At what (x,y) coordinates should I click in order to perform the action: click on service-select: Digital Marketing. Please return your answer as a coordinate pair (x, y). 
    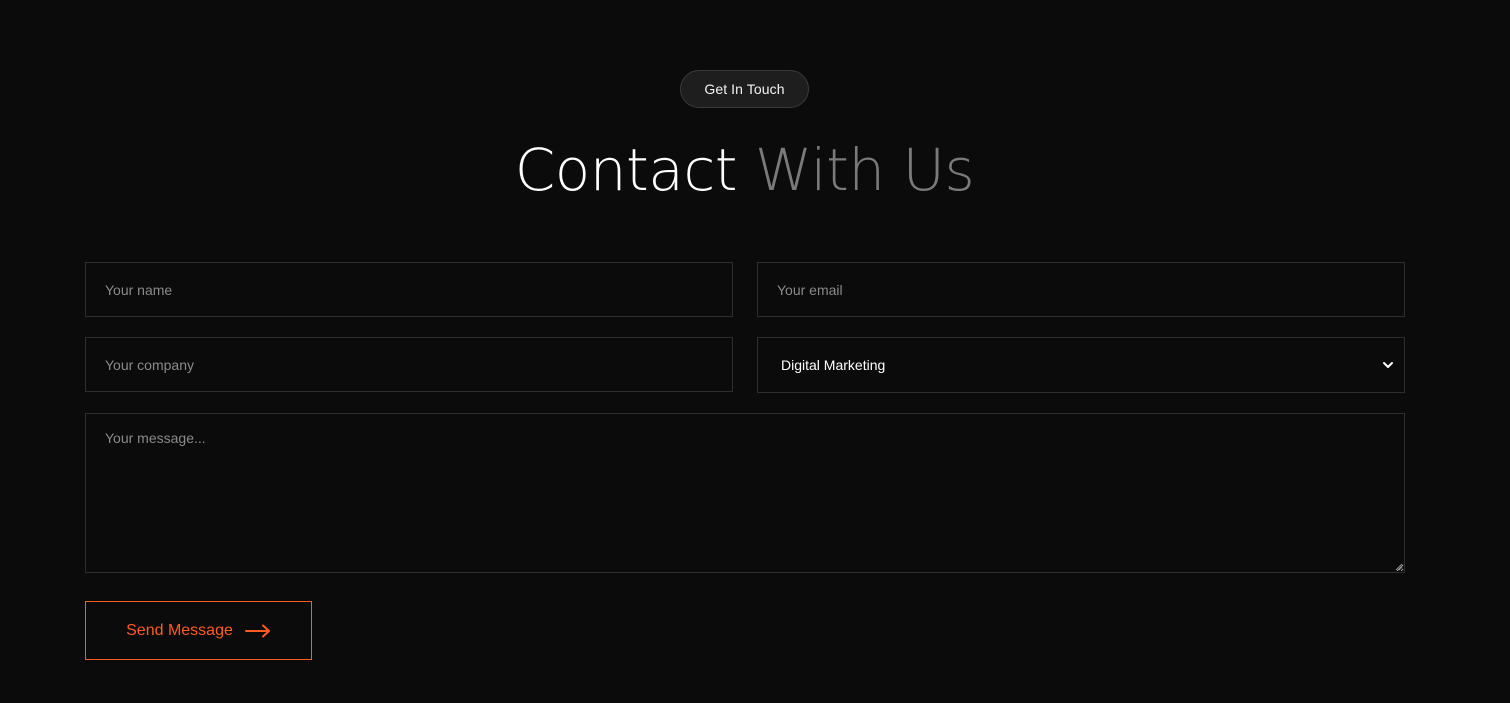
    Looking at the image, I should click on (1081, 365).